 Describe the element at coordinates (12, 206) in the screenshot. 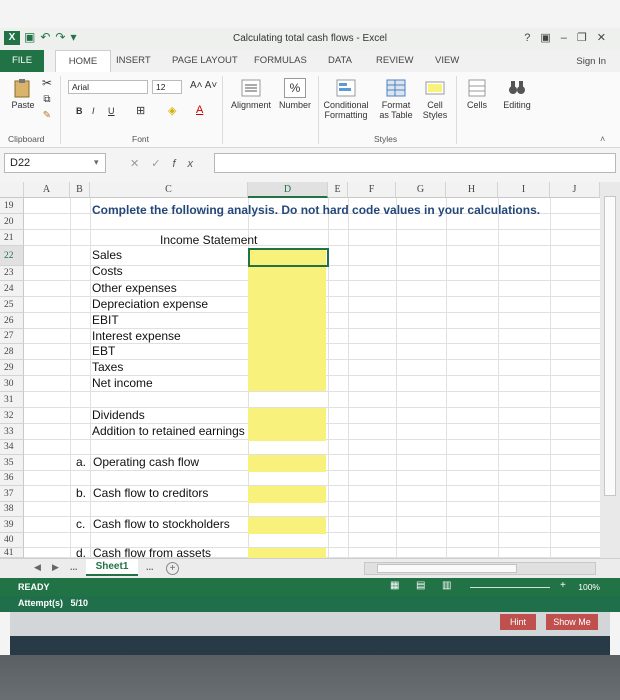

I see `row-header-19: 19` at that location.